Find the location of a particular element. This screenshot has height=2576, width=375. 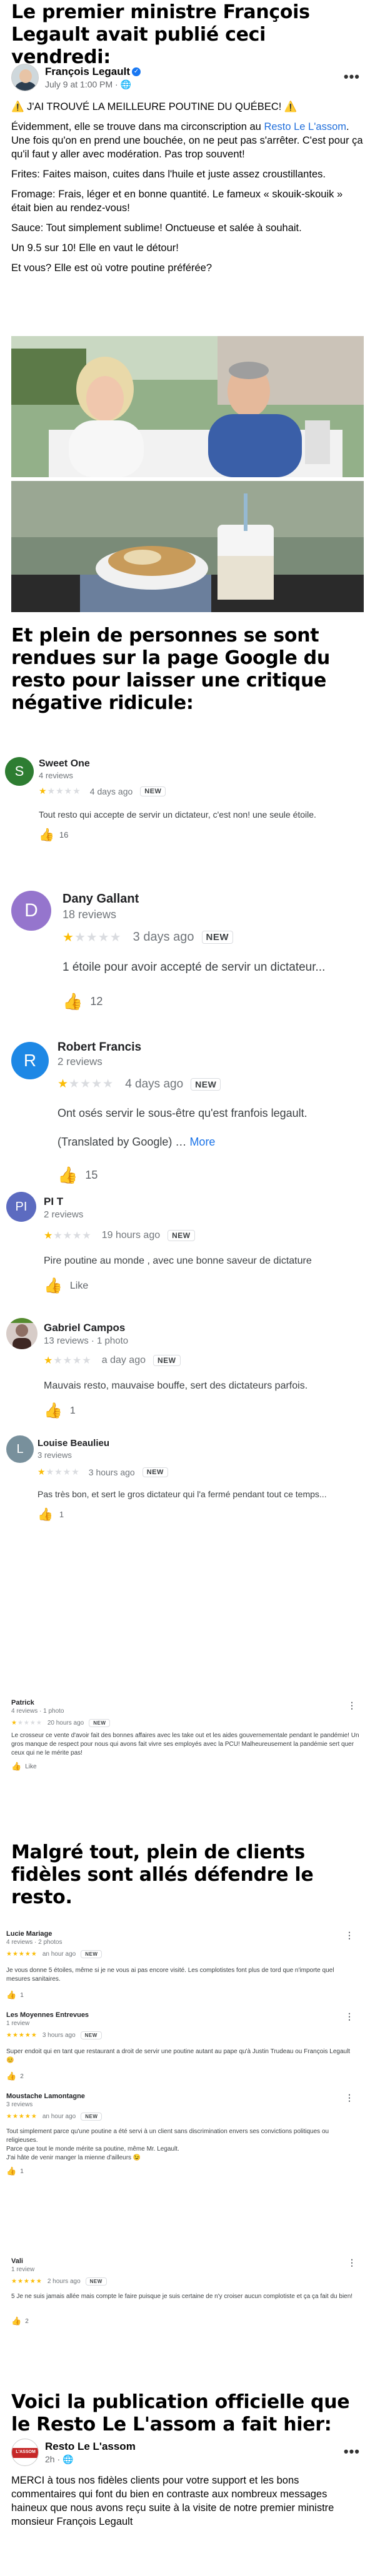

review-count: 4 reviews · 2 photos is located at coordinates (34, 1942).